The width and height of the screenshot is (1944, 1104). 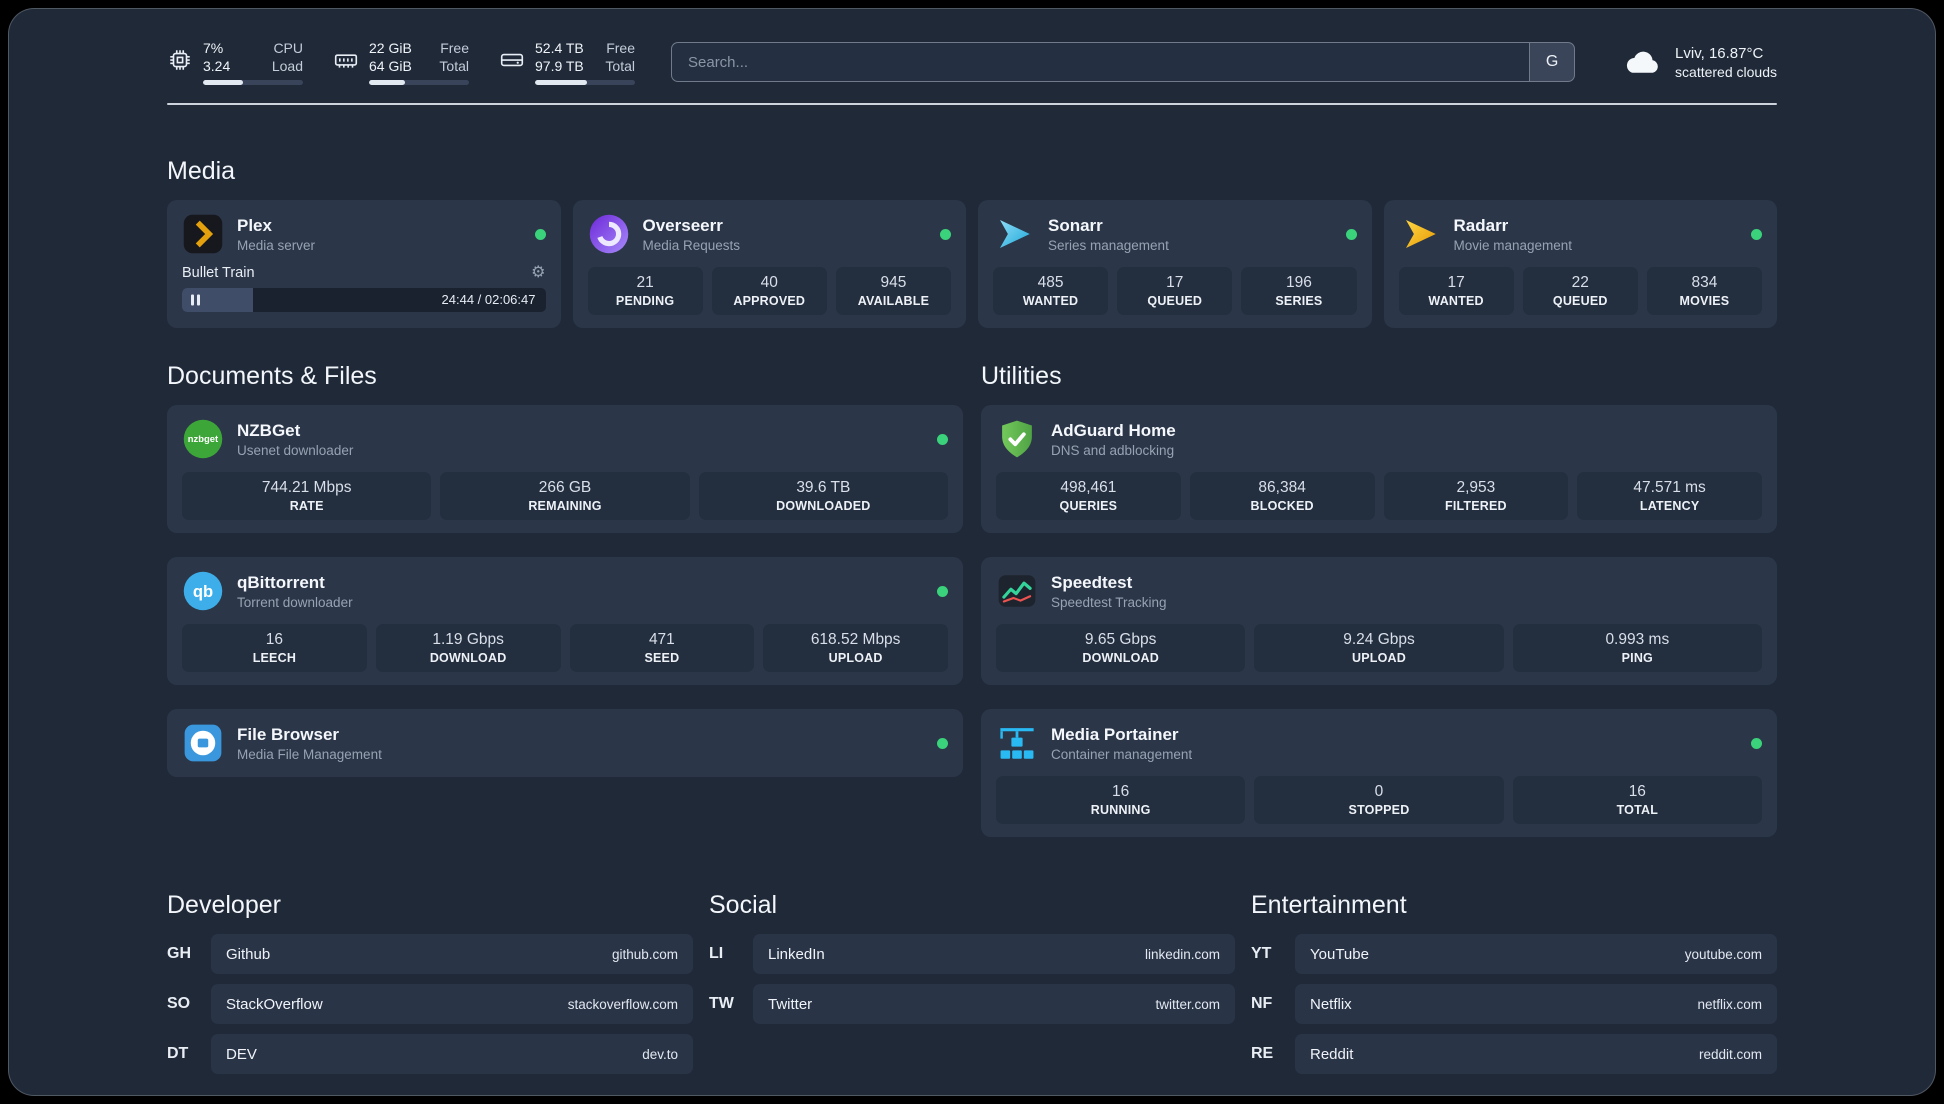 What do you see at coordinates (1115, 734) in the screenshot?
I see `app-name: Media Portainer` at bounding box center [1115, 734].